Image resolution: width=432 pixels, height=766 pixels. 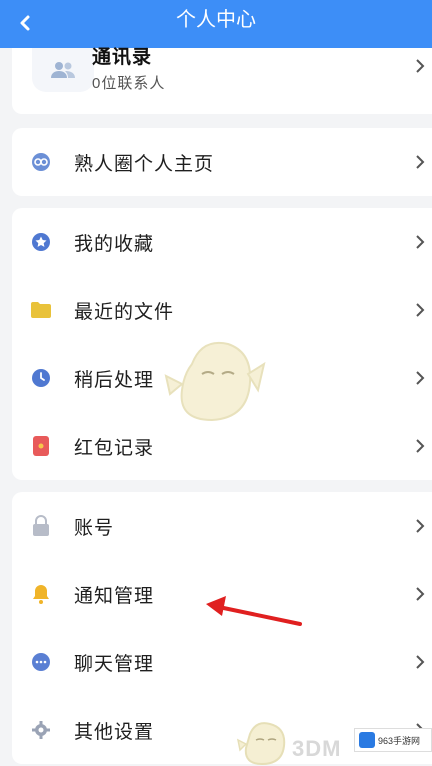 What do you see at coordinates (129, 83) in the screenshot?
I see `contacts-count: 0位联系人` at bounding box center [129, 83].